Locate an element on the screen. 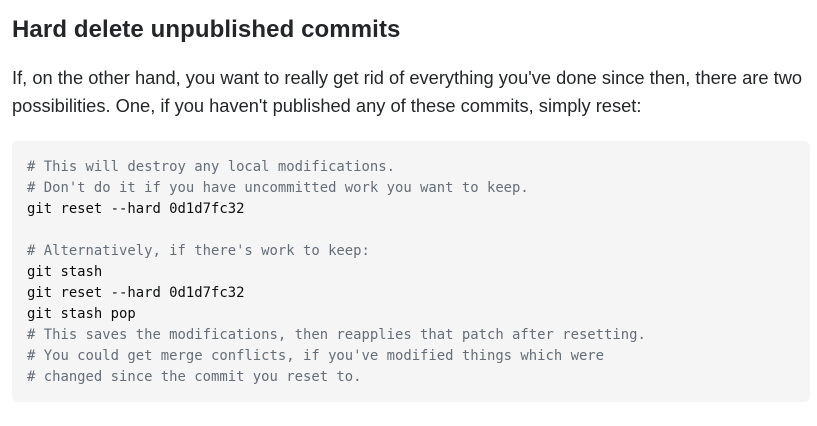  section-heading: Hard delete unpublished commits is located at coordinates (206, 29).